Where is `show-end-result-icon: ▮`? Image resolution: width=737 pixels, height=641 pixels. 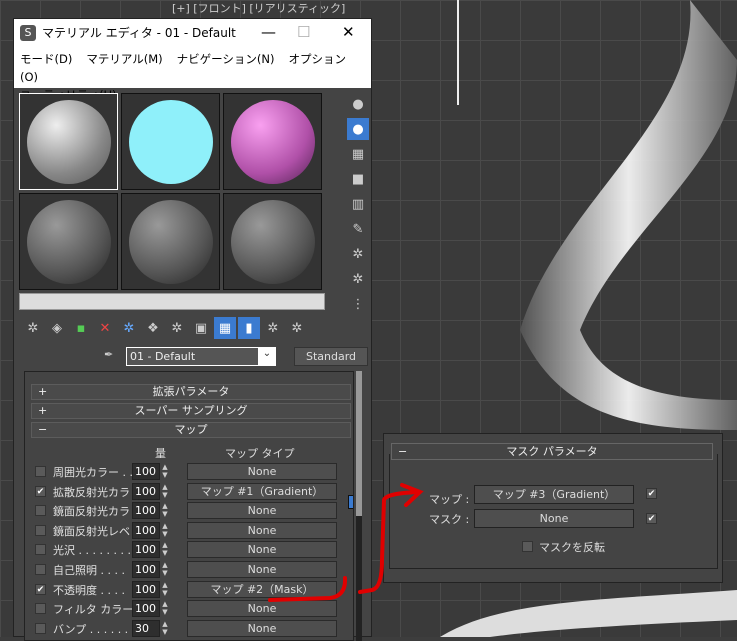
show-end-result-icon: ▮ is located at coordinates (249, 328).